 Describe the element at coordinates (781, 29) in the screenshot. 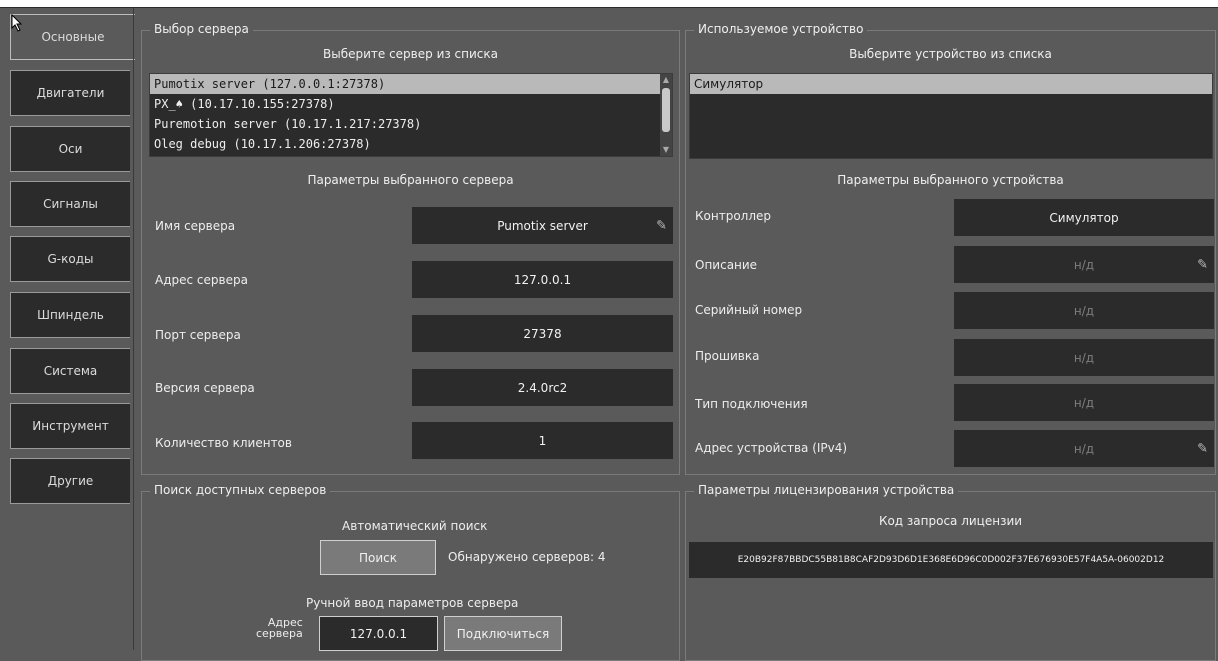

I see `device-group-title: Используемое устройство` at that location.